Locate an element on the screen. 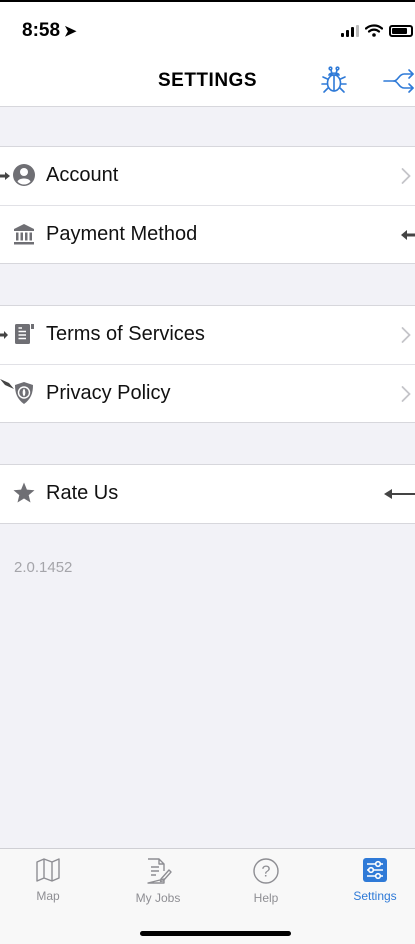  payment-method-label: Payment Method is located at coordinates (122, 234).